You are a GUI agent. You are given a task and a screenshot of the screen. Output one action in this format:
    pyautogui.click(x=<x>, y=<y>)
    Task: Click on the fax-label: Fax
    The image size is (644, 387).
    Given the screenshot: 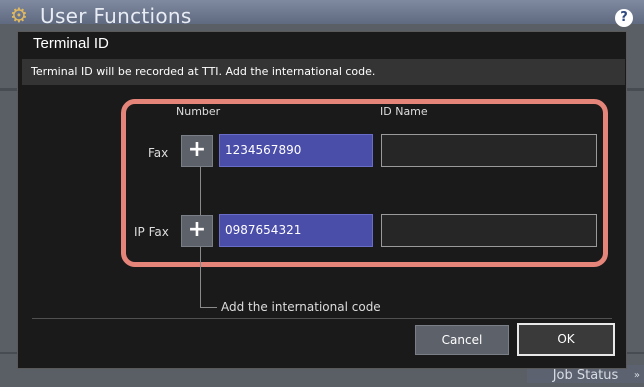 What is the action you would take?
    pyautogui.click(x=158, y=153)
    